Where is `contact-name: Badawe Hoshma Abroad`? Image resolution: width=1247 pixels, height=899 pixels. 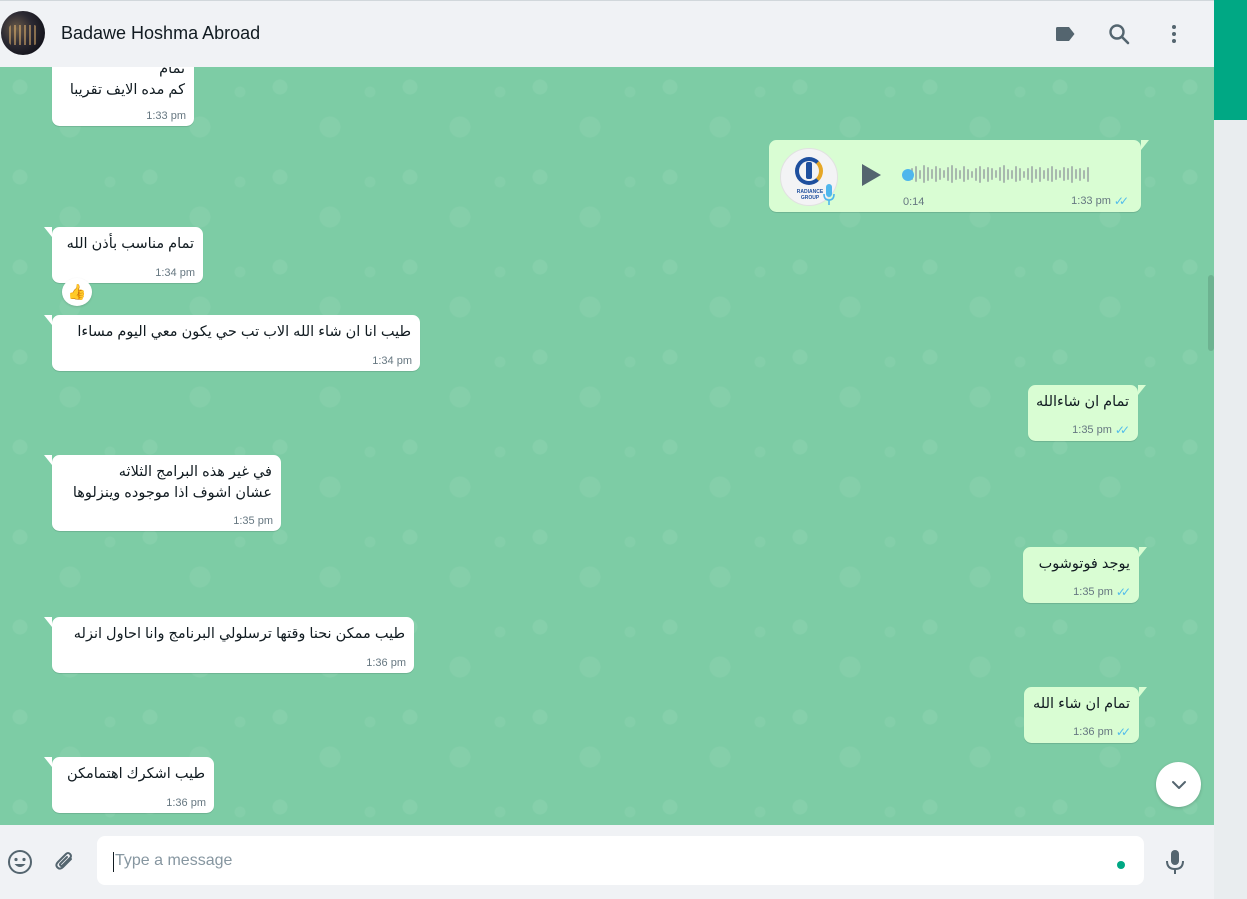
contact-name: Badawe Hoshma Abroad is located at coordinates (160, 33).